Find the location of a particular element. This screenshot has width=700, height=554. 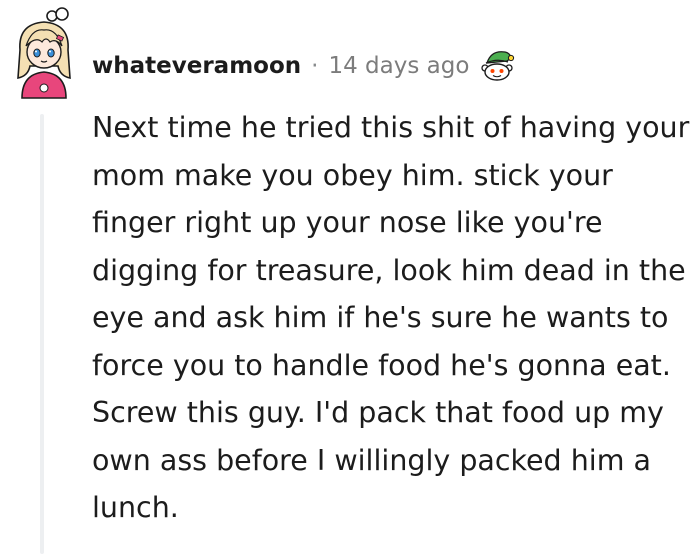

anime-girl-avatar-icon is located at coordinates (44, 53).